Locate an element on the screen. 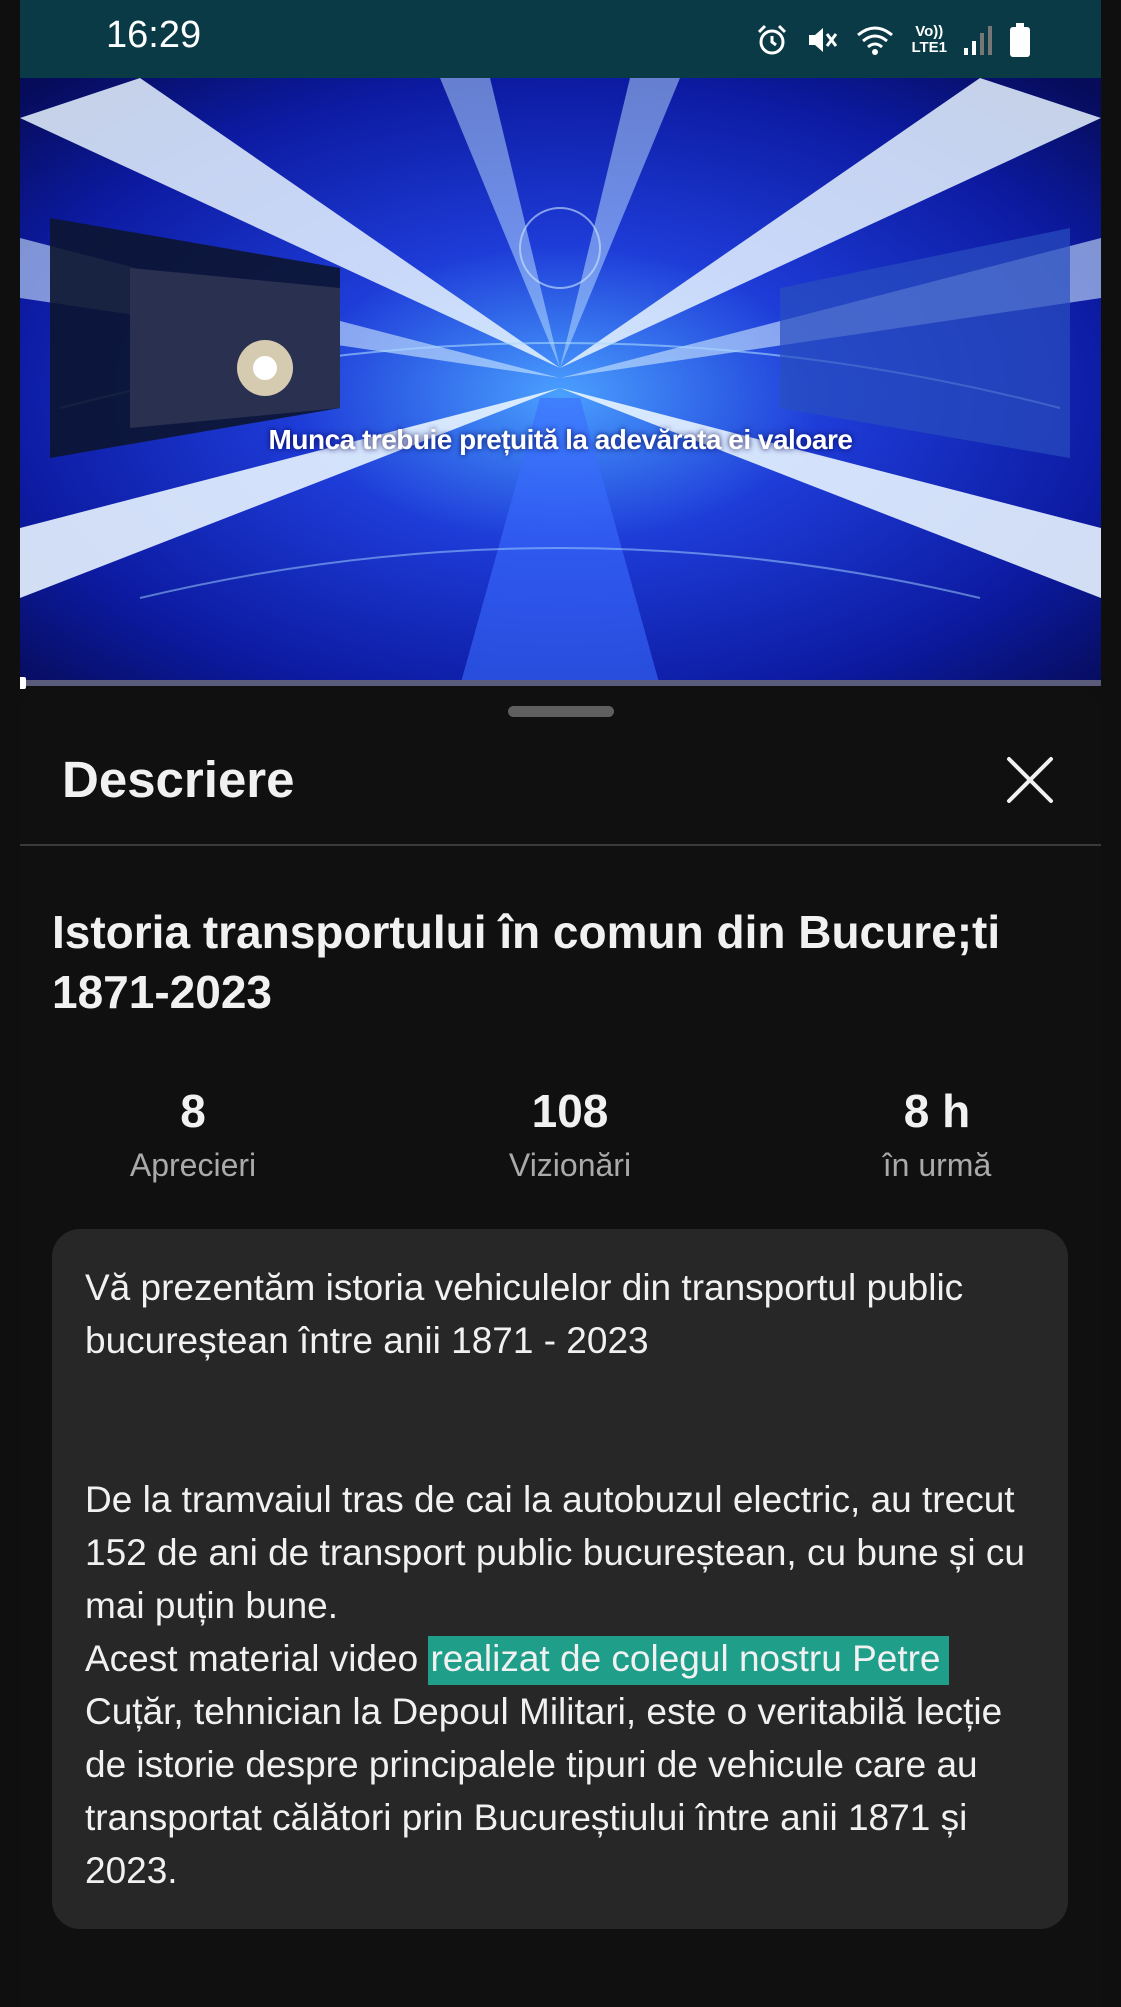 This screenshot has height=2007, width=1121. battery-icon is located at coordinates (1020, 40).